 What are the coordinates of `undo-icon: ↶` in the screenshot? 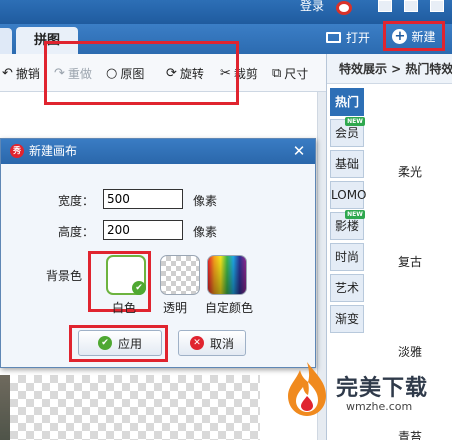 It's located at (7, 73).